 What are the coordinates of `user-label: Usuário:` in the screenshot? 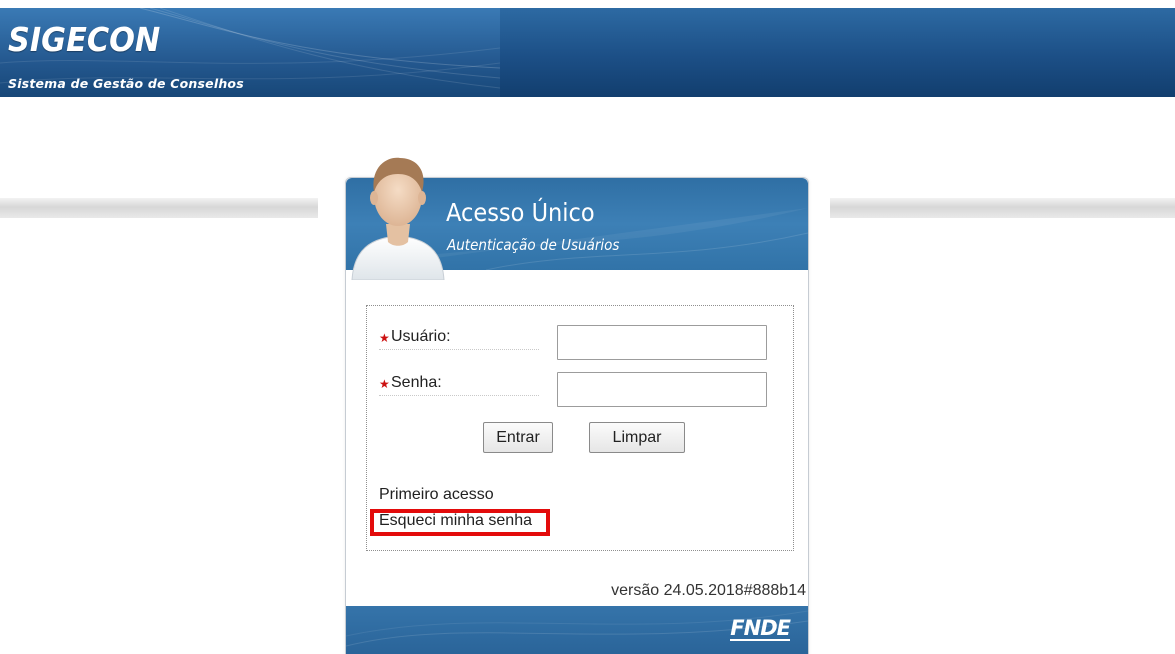 It's located at (421, 336).